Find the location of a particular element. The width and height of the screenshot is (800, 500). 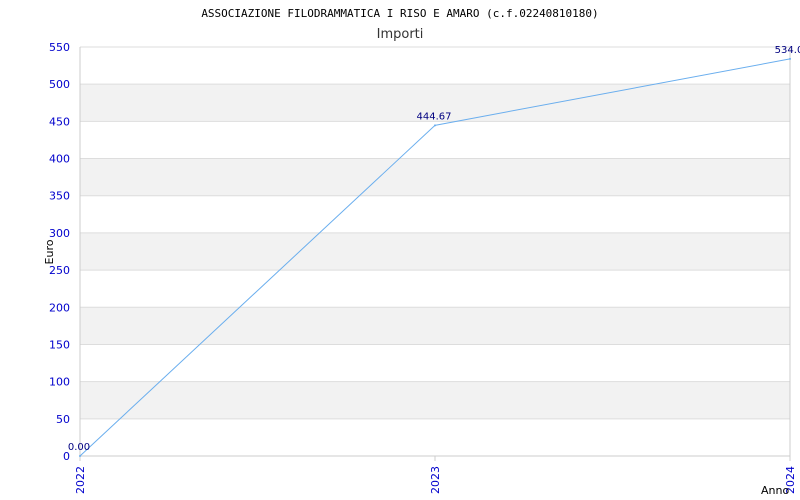

y-tick-label: 100 is located at coordinates (59, 382).